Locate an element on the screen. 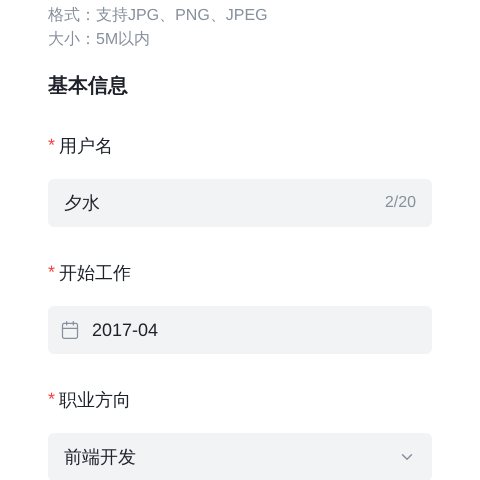 The width and height of the screenshot is (480, 480). field-label: 用户名 is located at coordinates (86, 146).